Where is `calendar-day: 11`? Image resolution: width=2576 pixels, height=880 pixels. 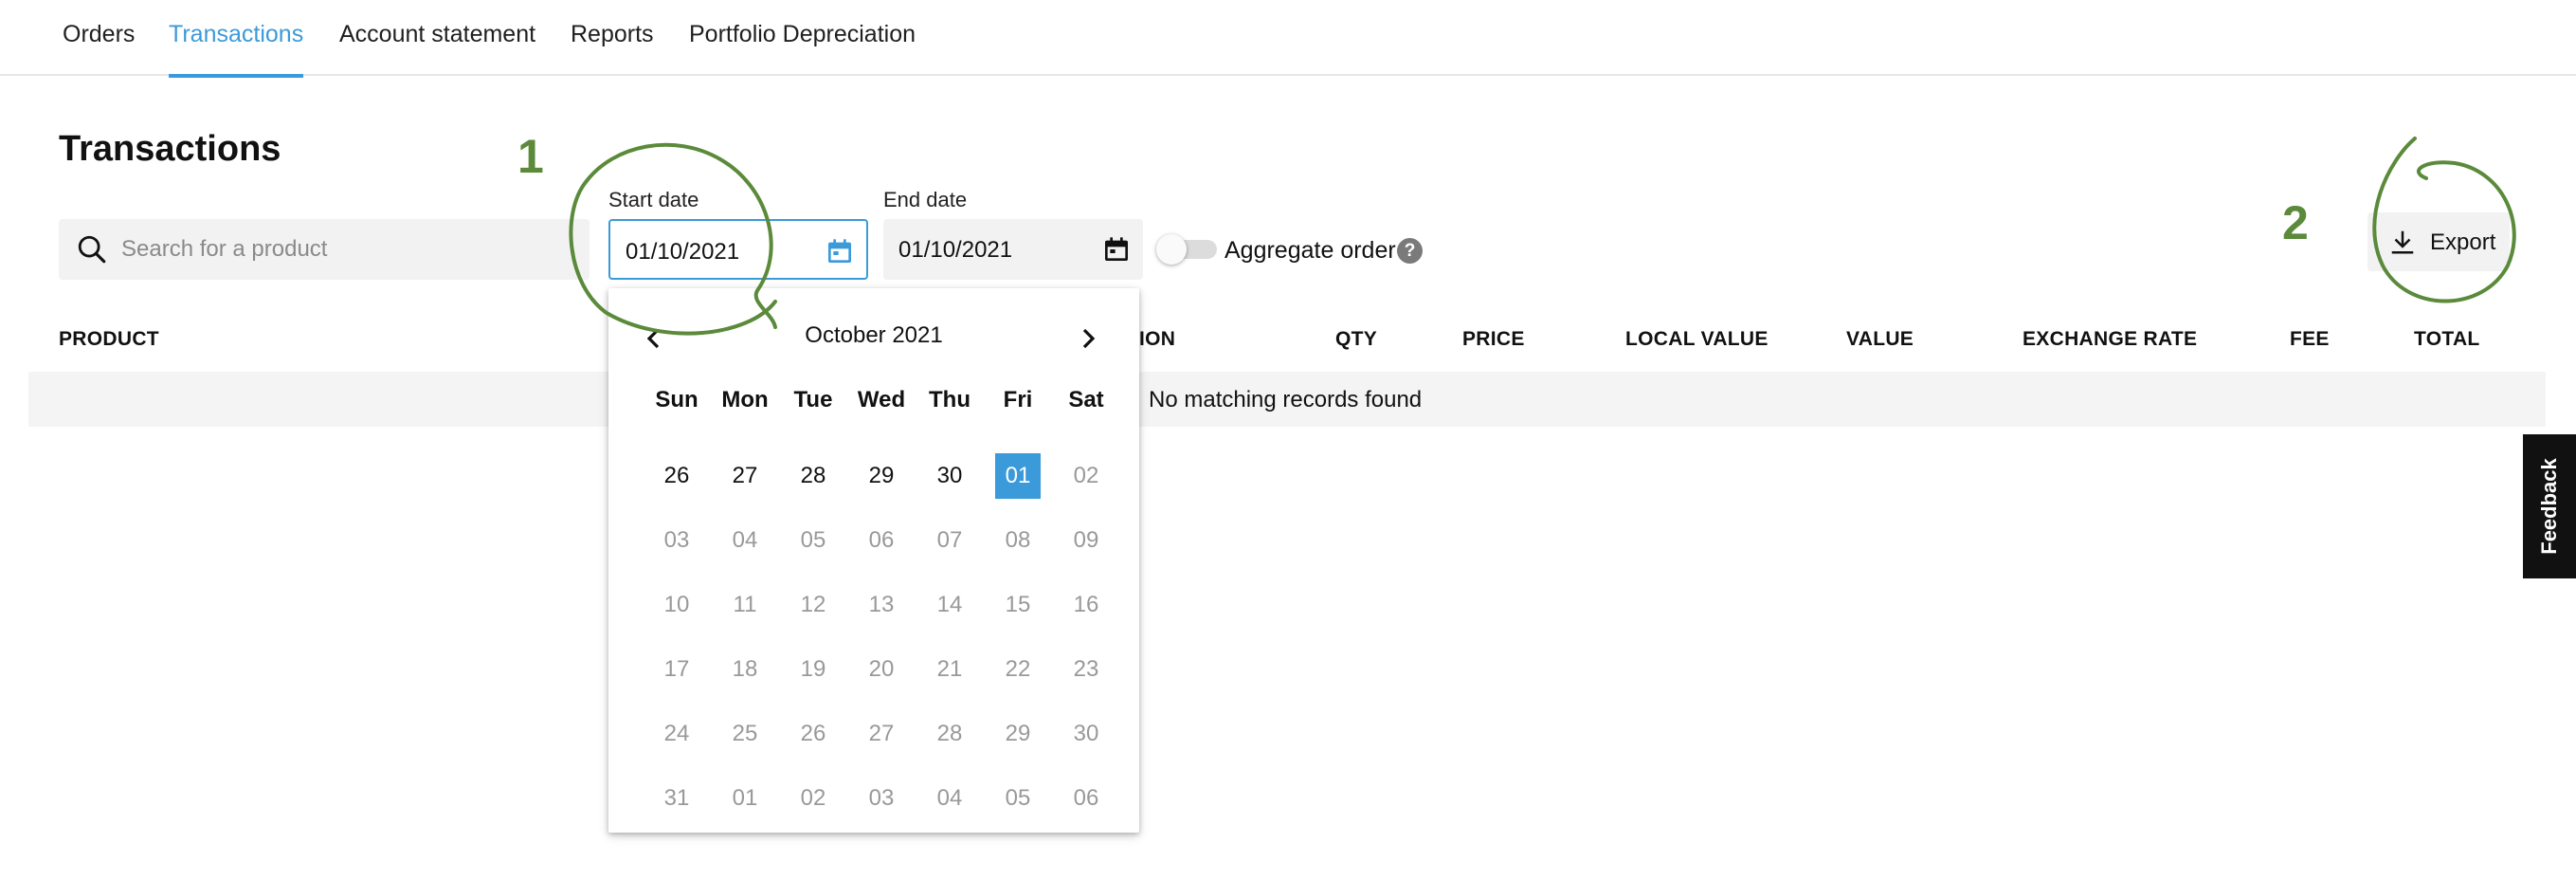 calendar-day: 11 is located at coordinates (745, 605).